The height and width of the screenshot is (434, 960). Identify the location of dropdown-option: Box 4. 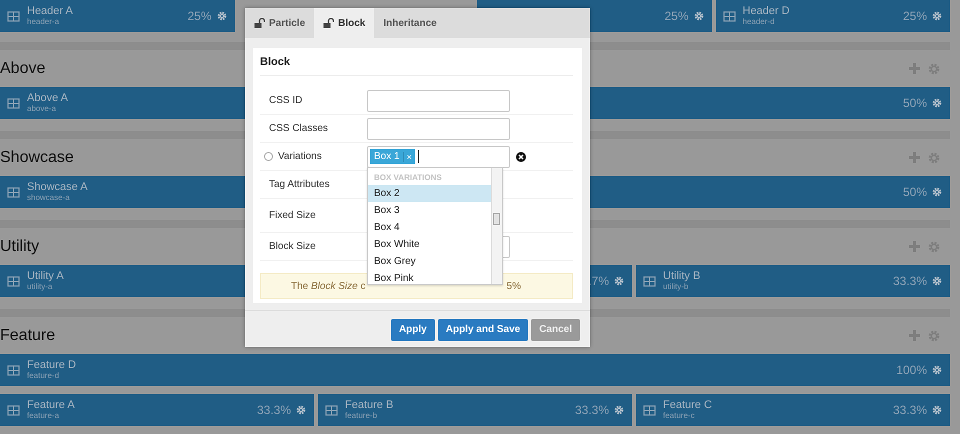
(429, 227).